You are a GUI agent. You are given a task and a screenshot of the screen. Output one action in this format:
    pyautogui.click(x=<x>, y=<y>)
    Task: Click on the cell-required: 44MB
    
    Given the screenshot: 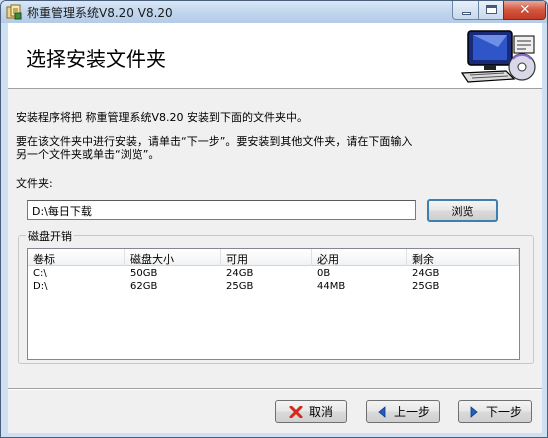 What is the action you would take?
    pyautogui.click(x=331, y=286)
    